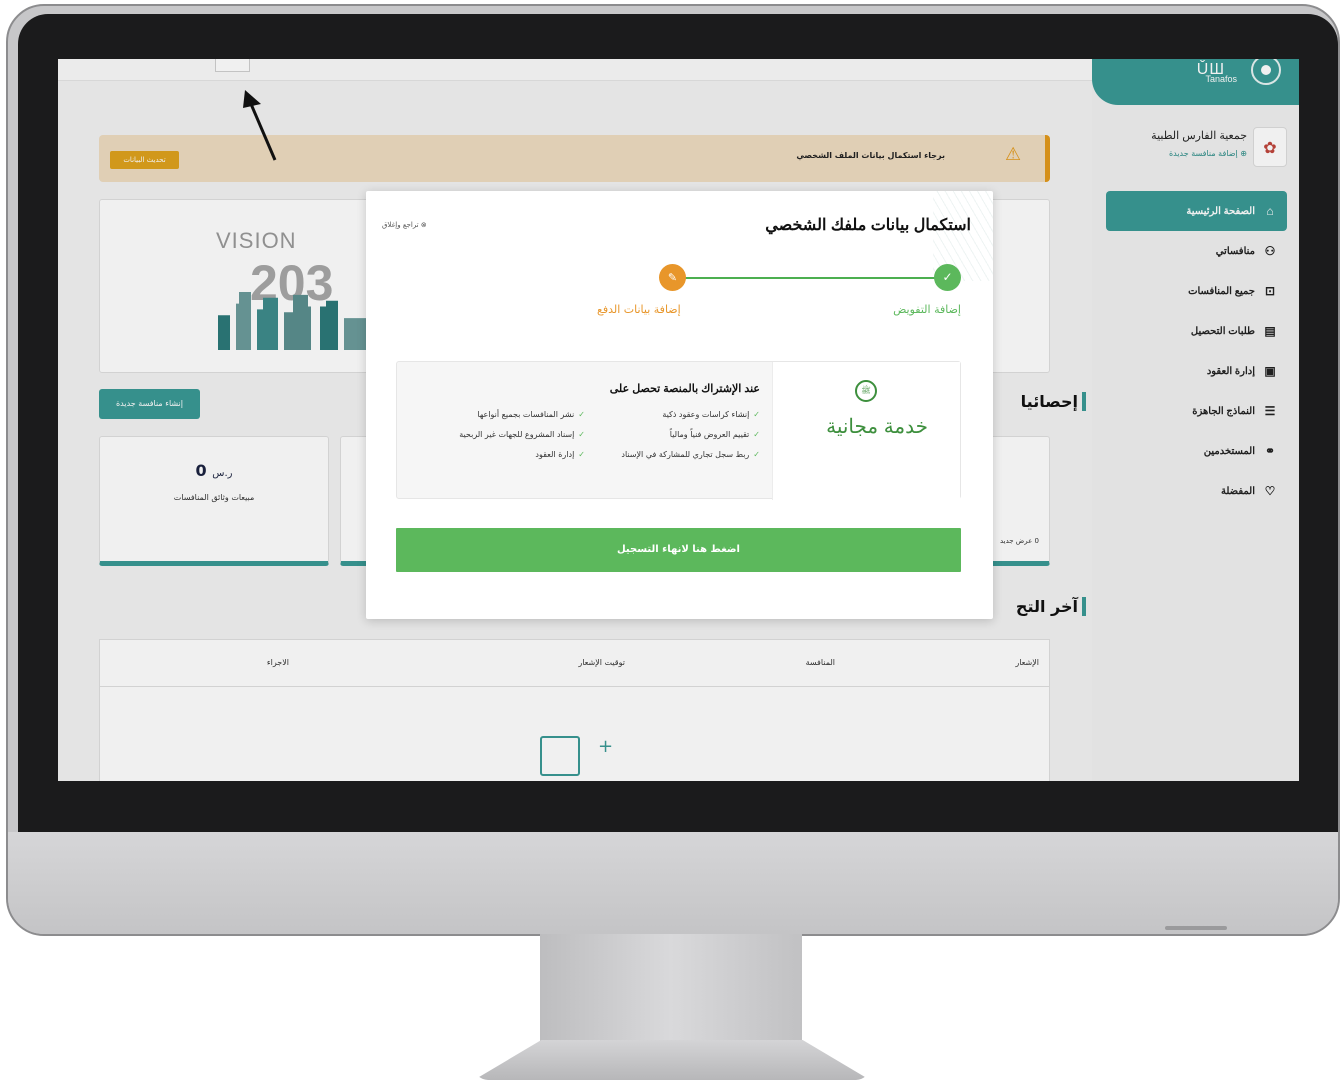  I want to click on step-current-pencil-icon: ✎, so click(672, 277).